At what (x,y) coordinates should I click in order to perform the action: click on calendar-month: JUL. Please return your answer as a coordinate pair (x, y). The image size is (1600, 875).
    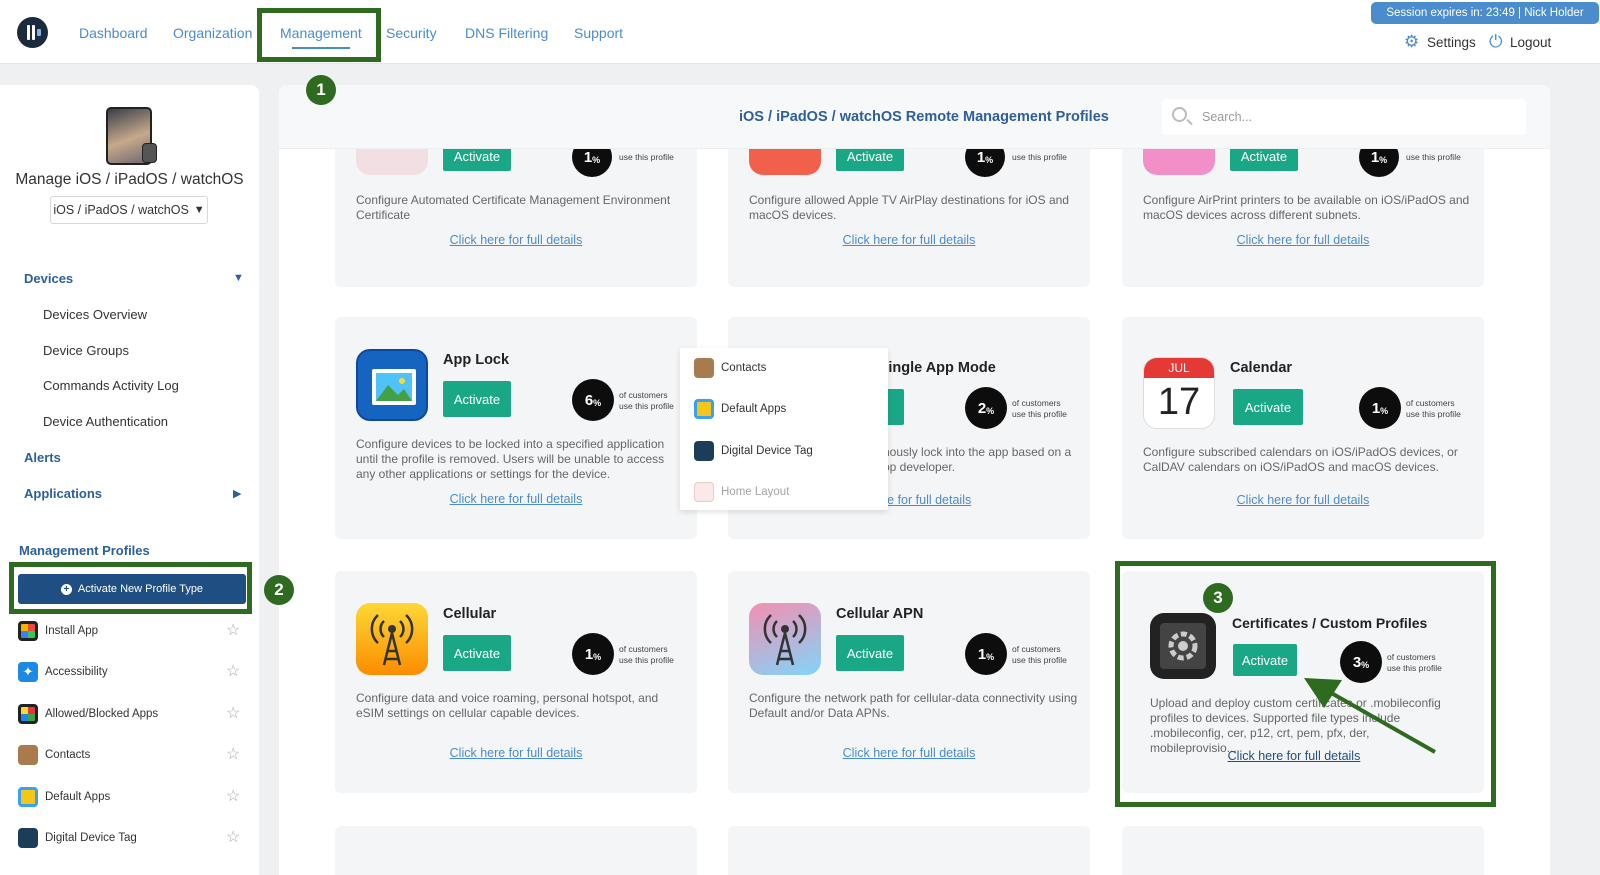
    Looking at the image, I should click on (1179, 368).